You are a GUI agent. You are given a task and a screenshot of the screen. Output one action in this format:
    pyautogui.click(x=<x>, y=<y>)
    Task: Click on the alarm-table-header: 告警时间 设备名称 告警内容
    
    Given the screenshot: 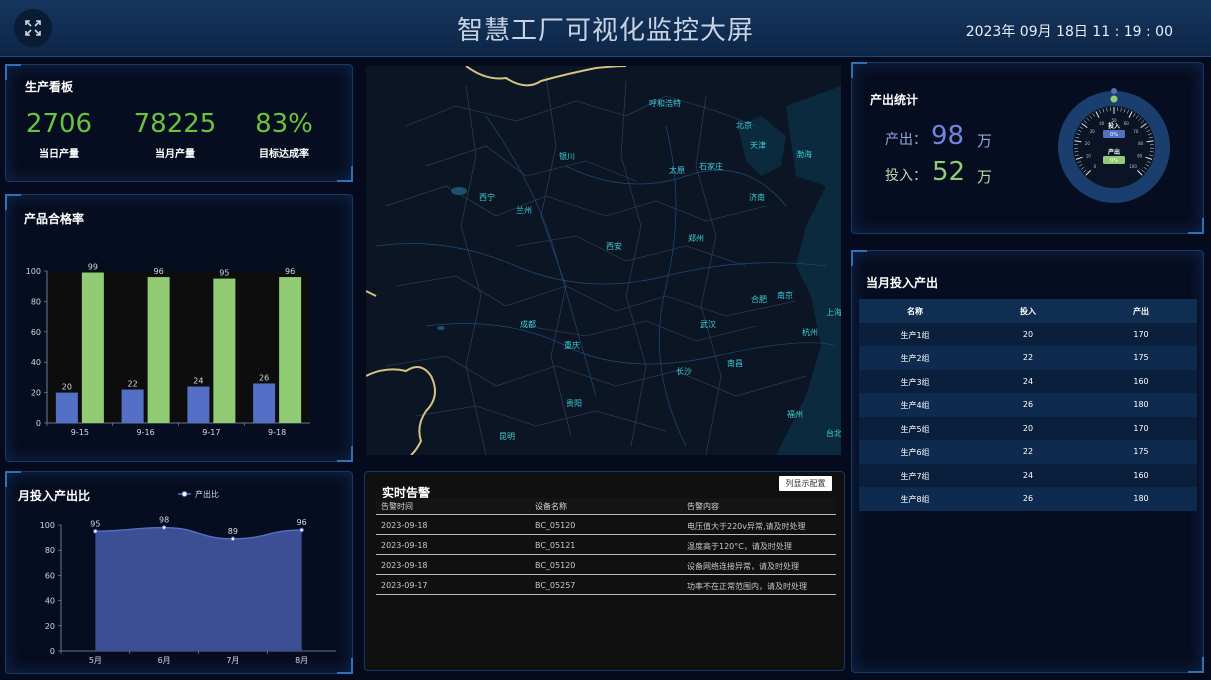 What is the action you would take?
    pyautogui.click(x=606, y=506)
    